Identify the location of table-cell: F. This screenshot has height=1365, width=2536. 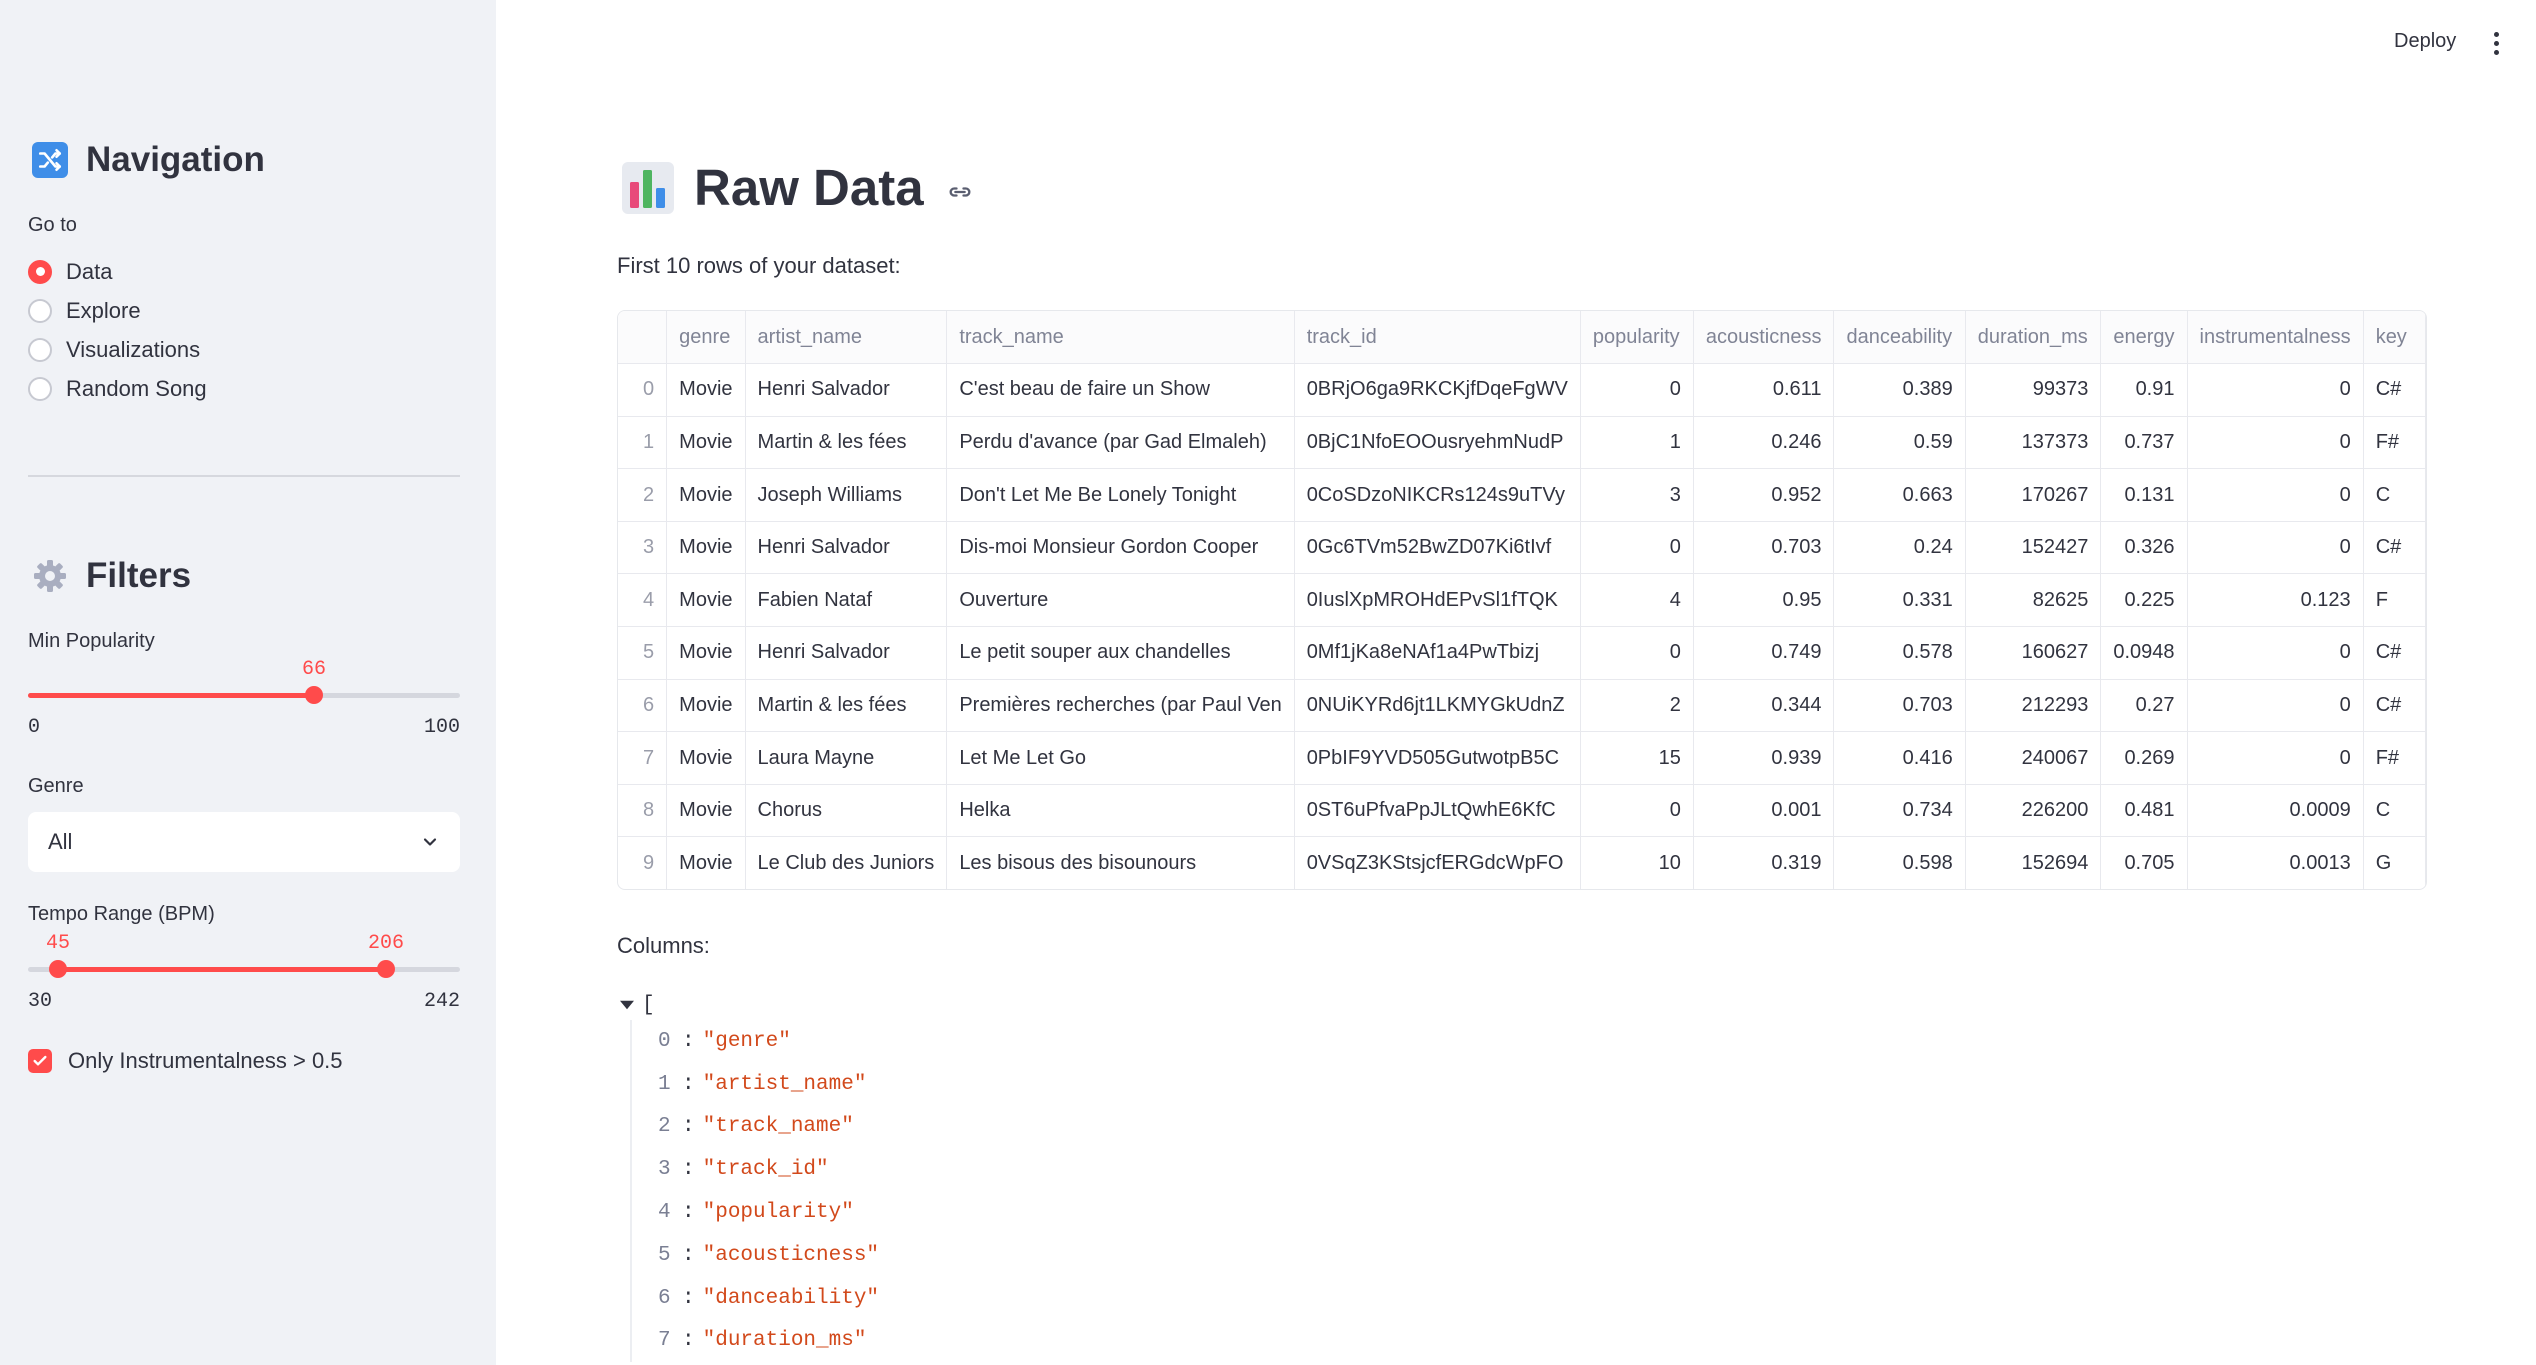
(2394, 600).